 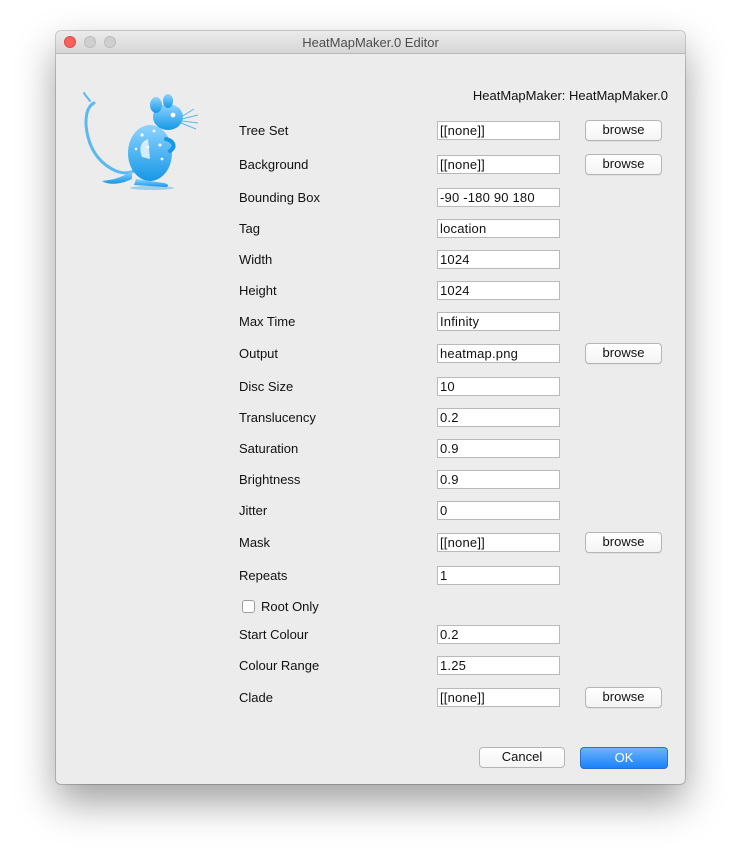 What do you see at coordinates (253, 510) in the screenshot?
I see `jitter-label: Jitter` at bounding box center [253, 510].